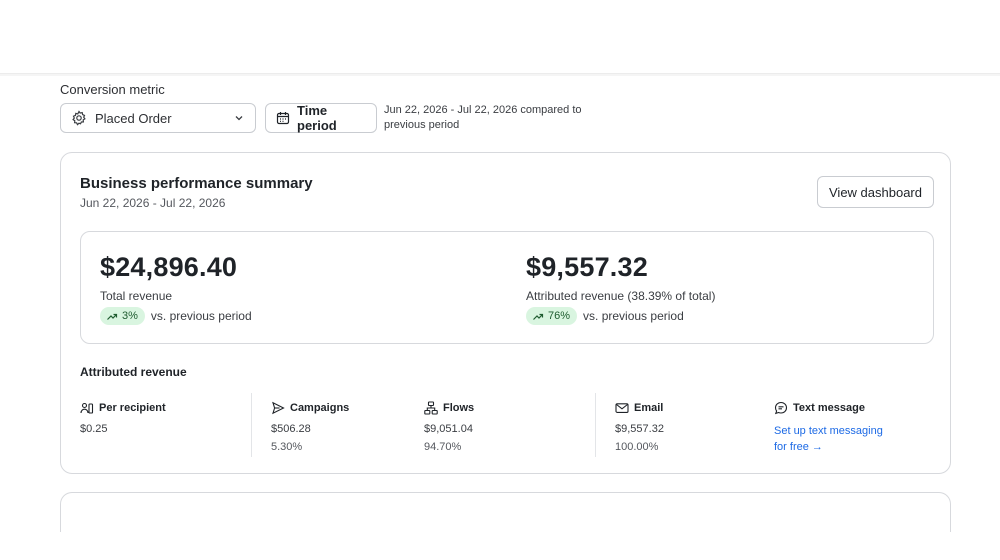 The width and height of the screenshot is (1000, 560). What do you see at coordinates (443, 447) in the screenshot?
I see `flows-percent: 94.70%` at bounding box center [443, 447].